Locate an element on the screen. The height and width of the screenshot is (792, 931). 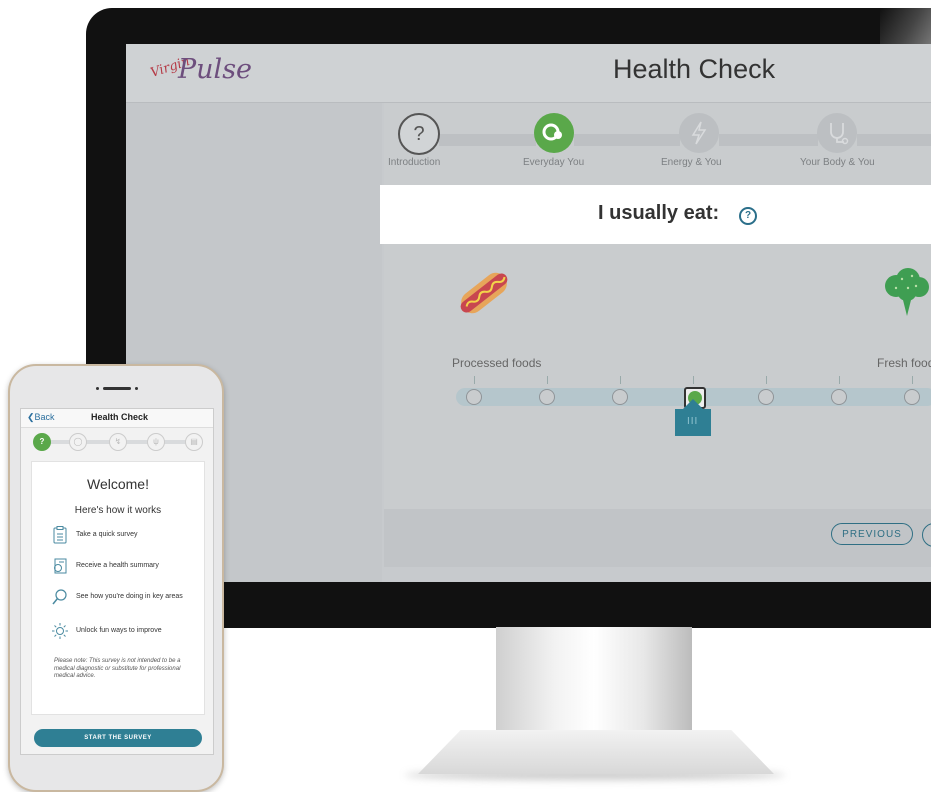
magnifier-icon is located at coordinates (59, 597).